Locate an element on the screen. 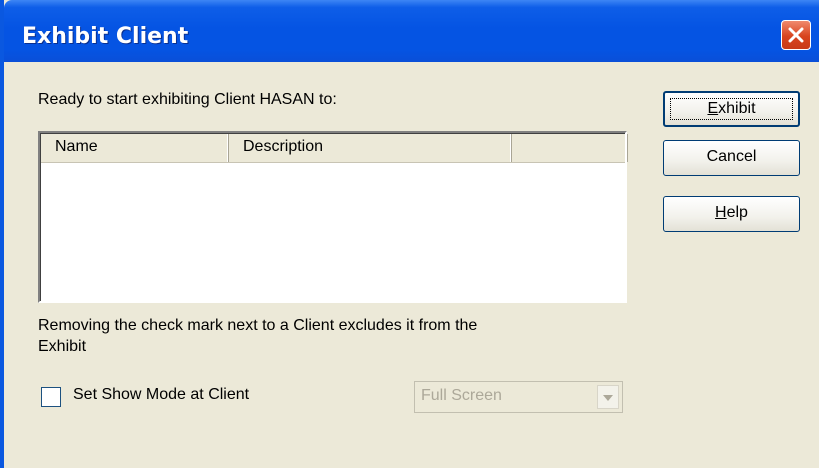 The width and height of the screenshot is (819, 468). show-mode-checkbox is located at coordinates (51, 397).